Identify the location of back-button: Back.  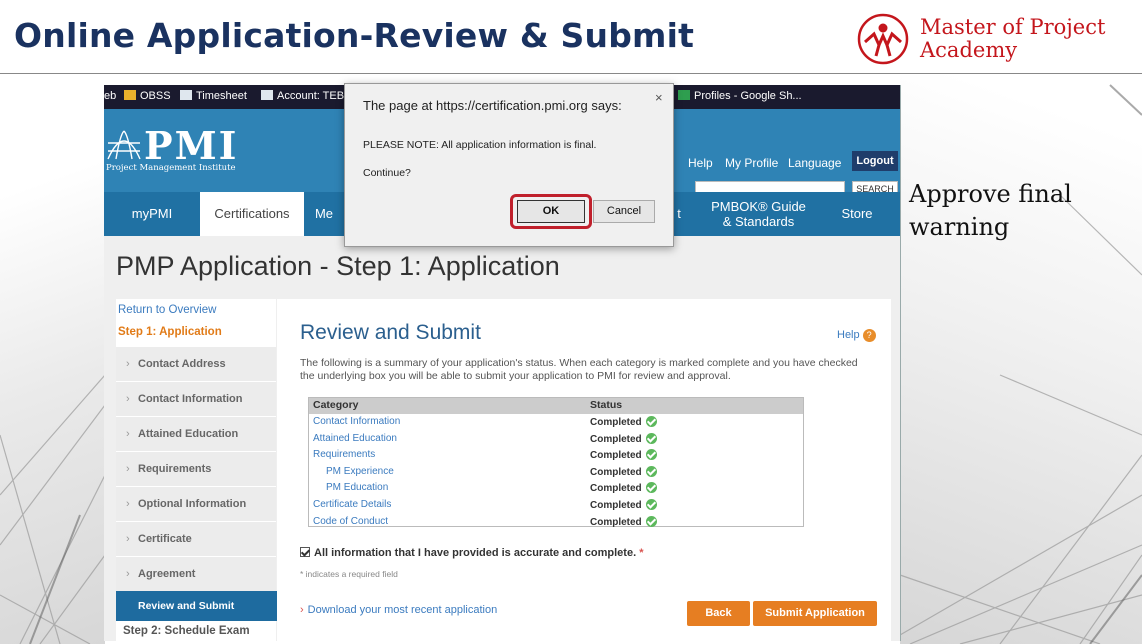
(718, 613).